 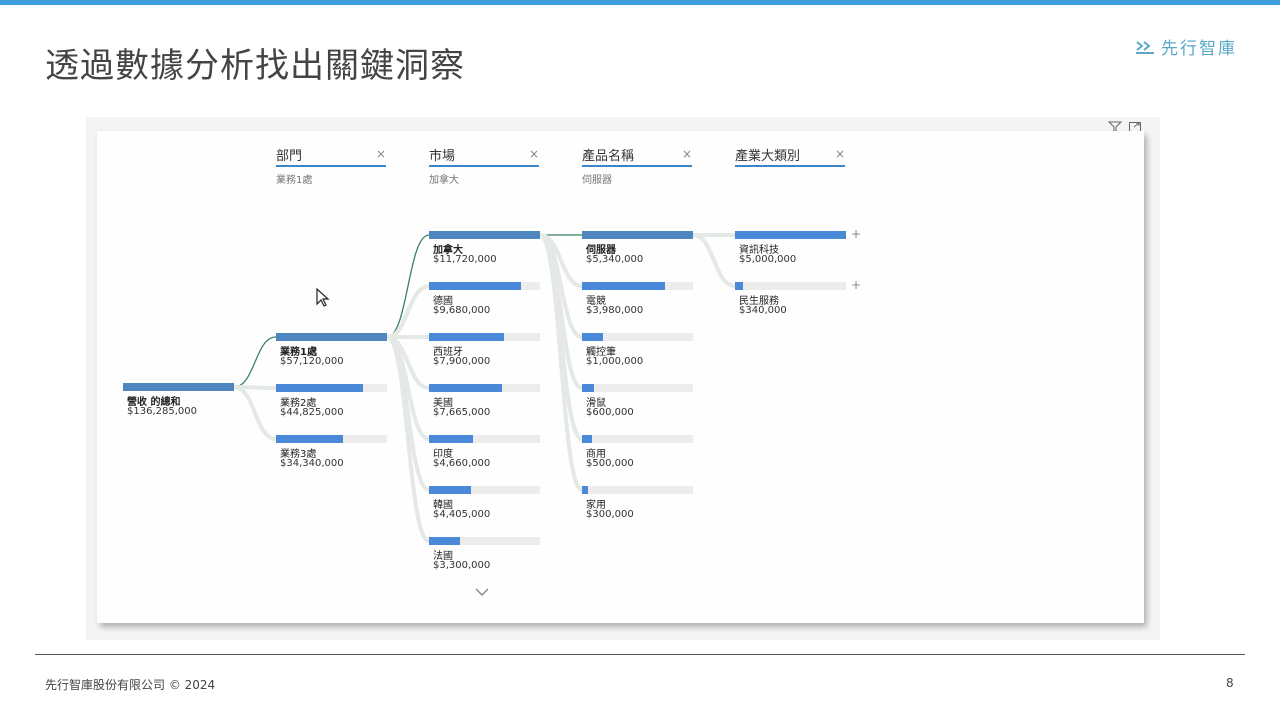 What do you see at coordinates (162, 411) in the screenshot?
I see `node-value: $136,285,000` at bounding box center [162, 411].